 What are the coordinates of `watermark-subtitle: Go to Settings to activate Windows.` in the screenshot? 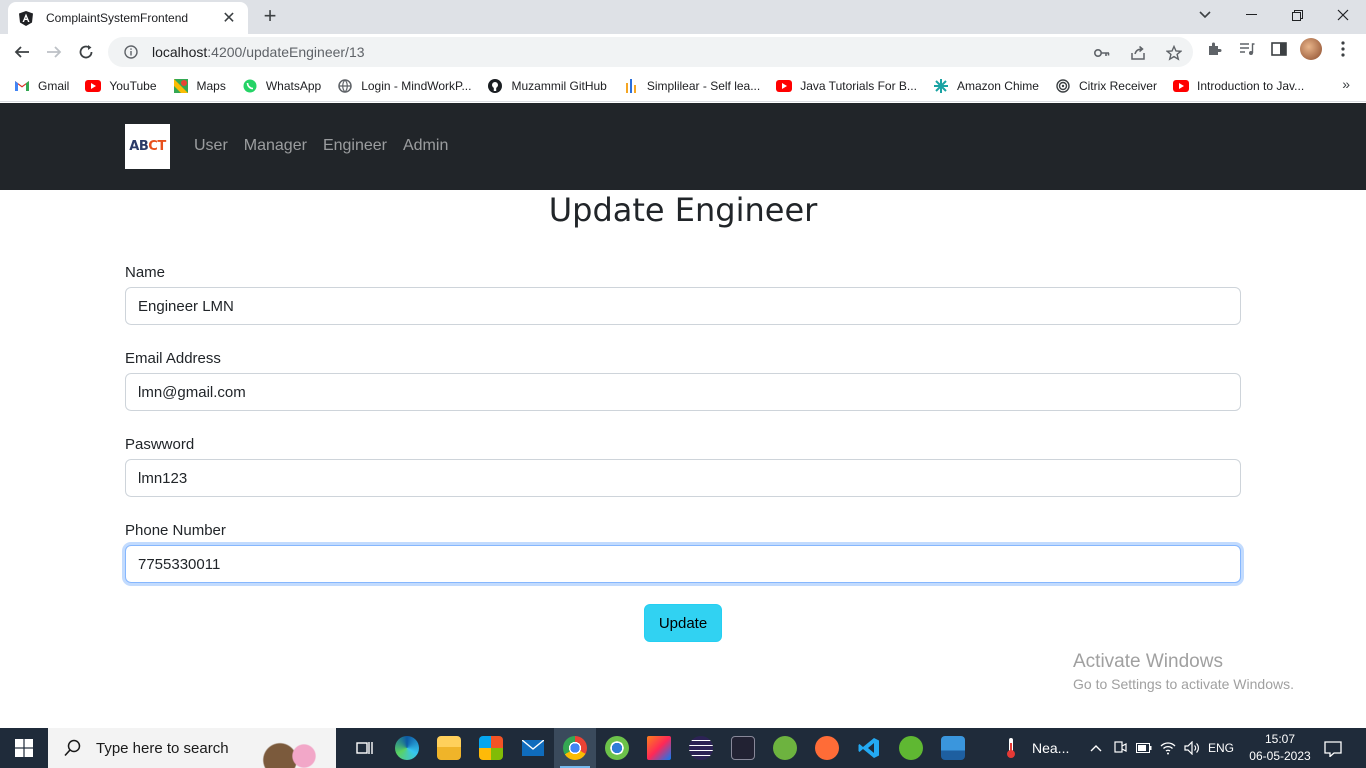 It's located at (1183, 684).